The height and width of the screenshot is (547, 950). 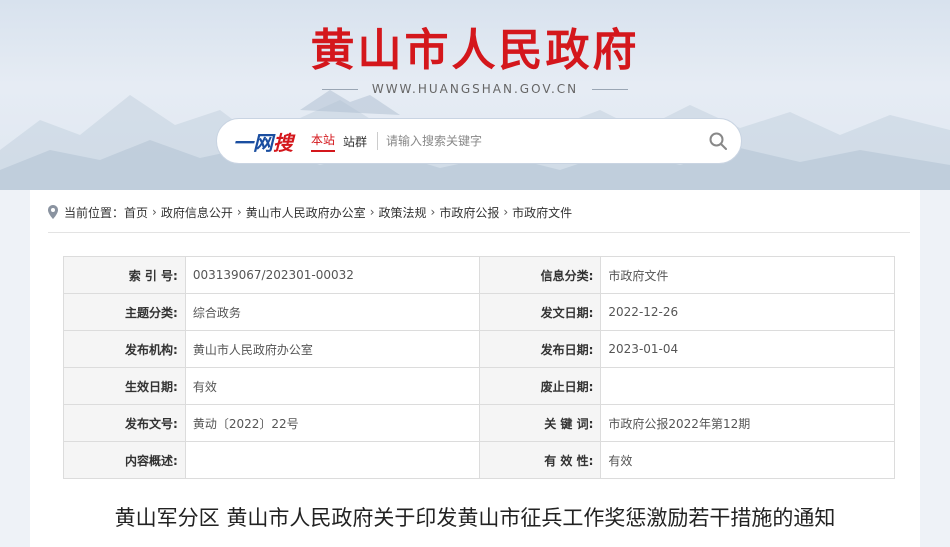 What do you see at coordinates (253, 142) in the screenshot?
I see `search-logo-prefix: 一网` at bounding box center [253, 142].